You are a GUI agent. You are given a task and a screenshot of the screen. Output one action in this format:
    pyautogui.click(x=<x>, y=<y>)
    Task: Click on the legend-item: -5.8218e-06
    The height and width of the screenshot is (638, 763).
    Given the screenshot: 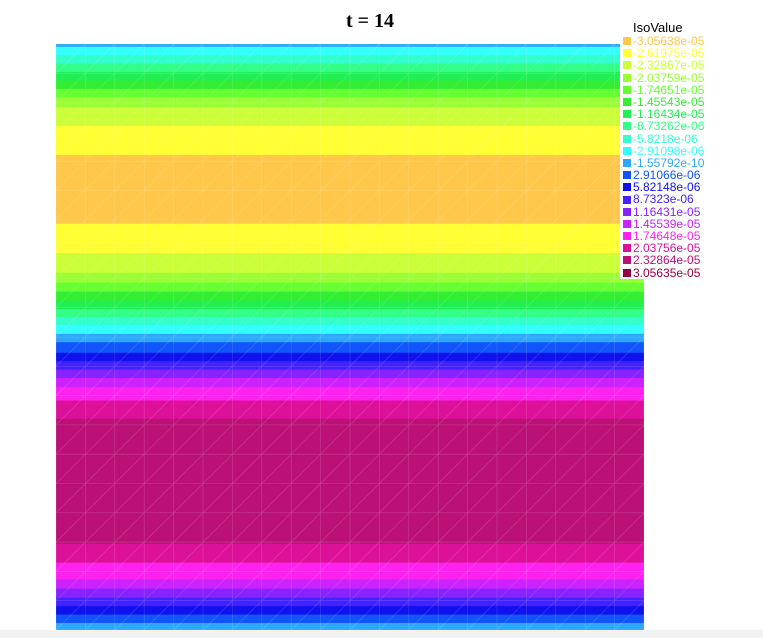 What is the action you would take?
    pyautogui.click(x=691, y=138)
    